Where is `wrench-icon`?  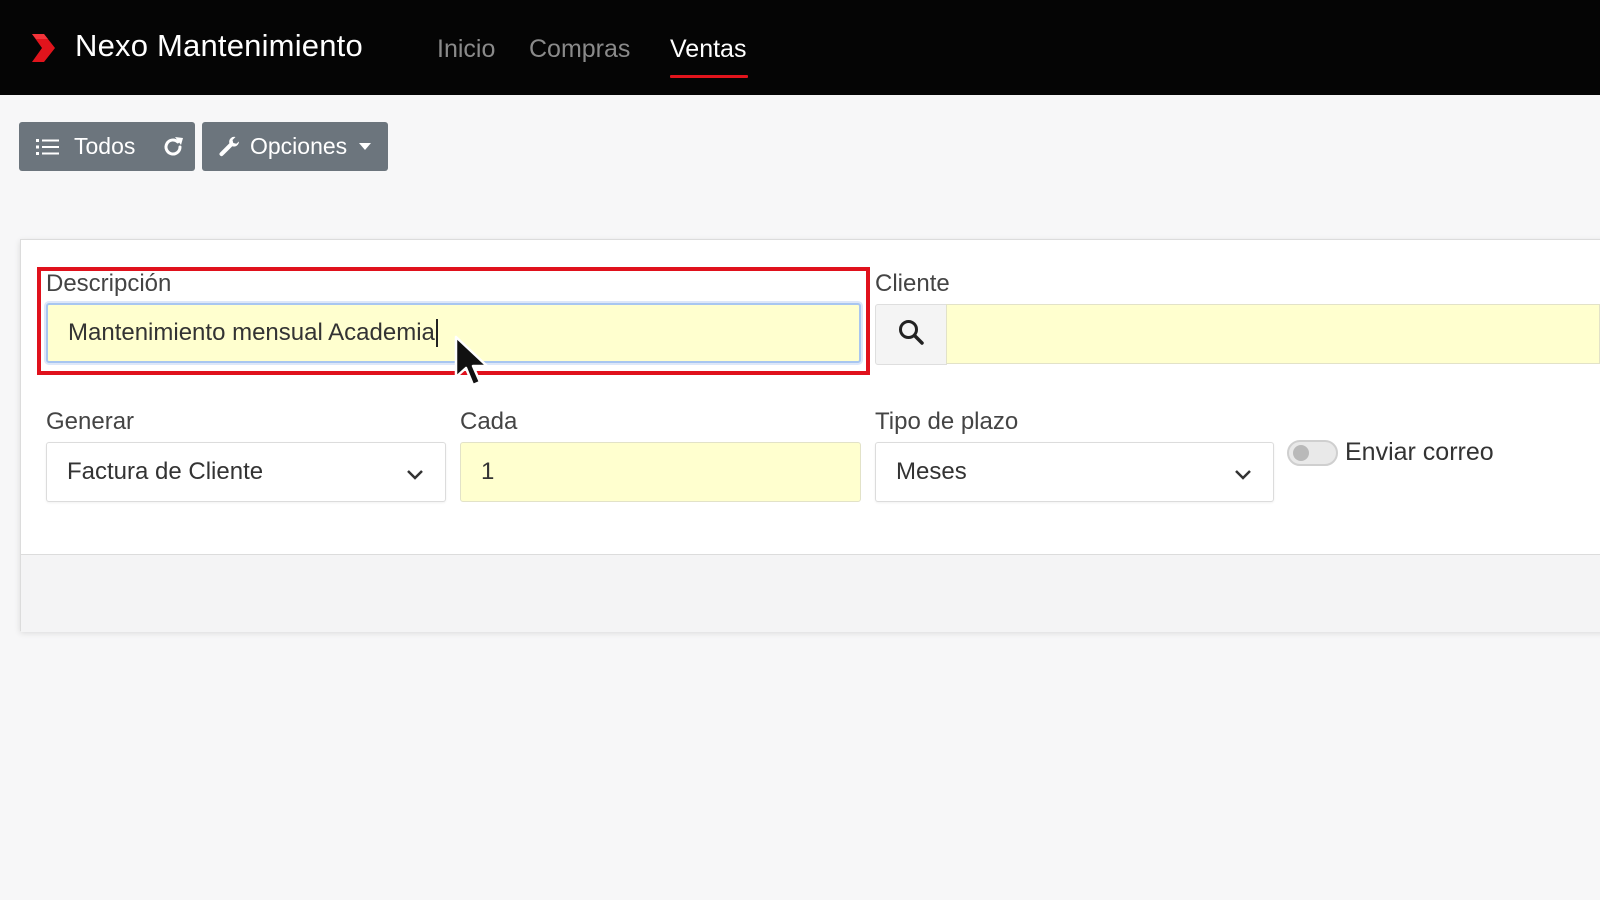 wrench-icon is located at coordinates (230, 147).